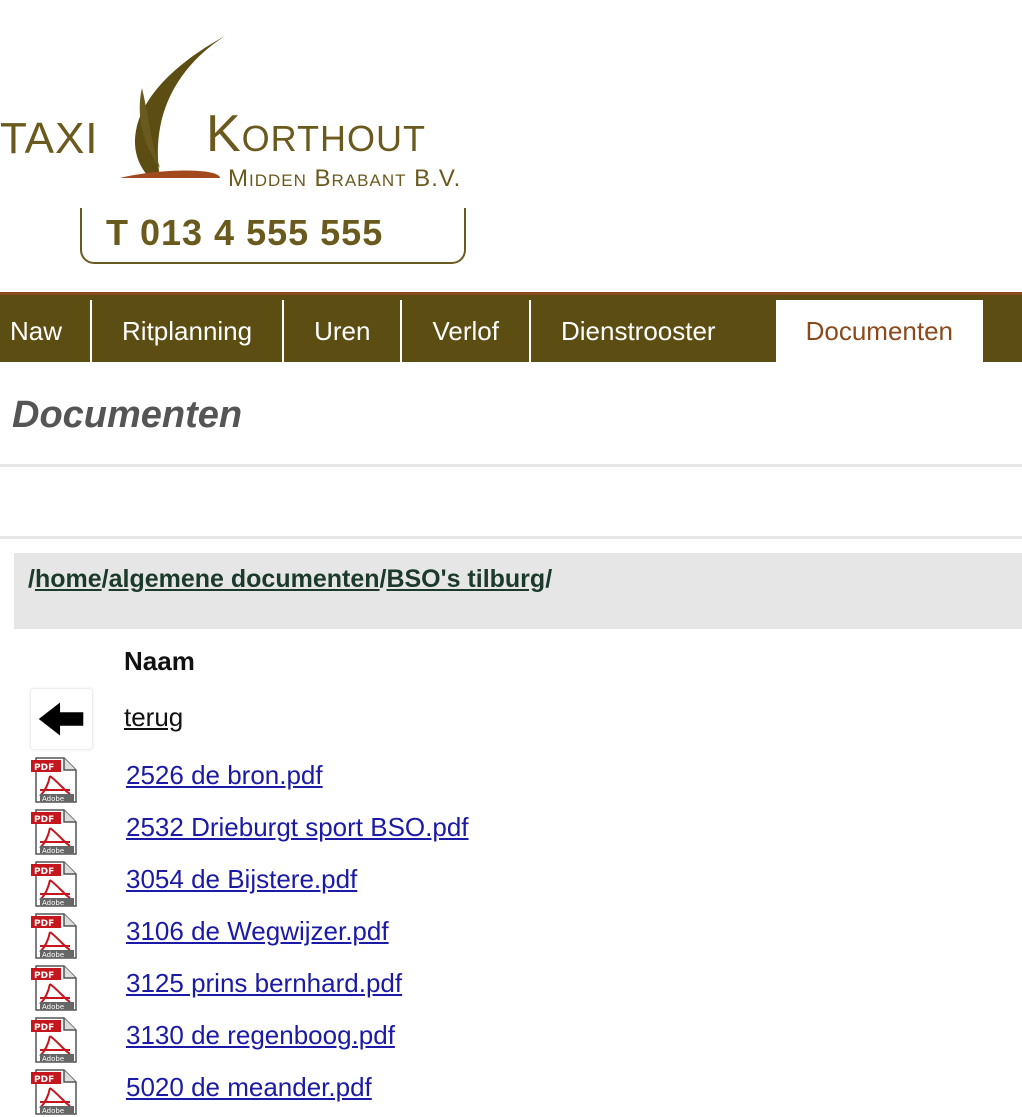 Image resolution: width=1022 pixels, height=1117 pixels. I want to click on file-link: 3125 prins bernhard.pdf, so click(264, 983).